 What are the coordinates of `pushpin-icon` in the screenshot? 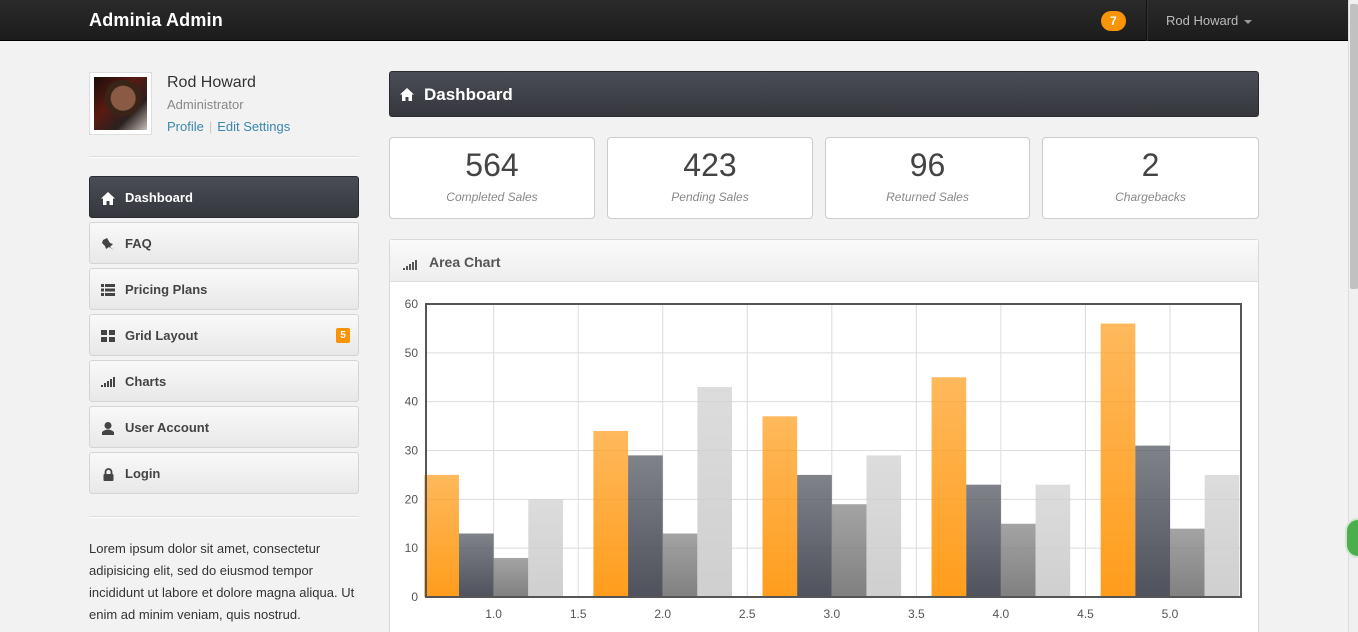 It's located at (108, 244).